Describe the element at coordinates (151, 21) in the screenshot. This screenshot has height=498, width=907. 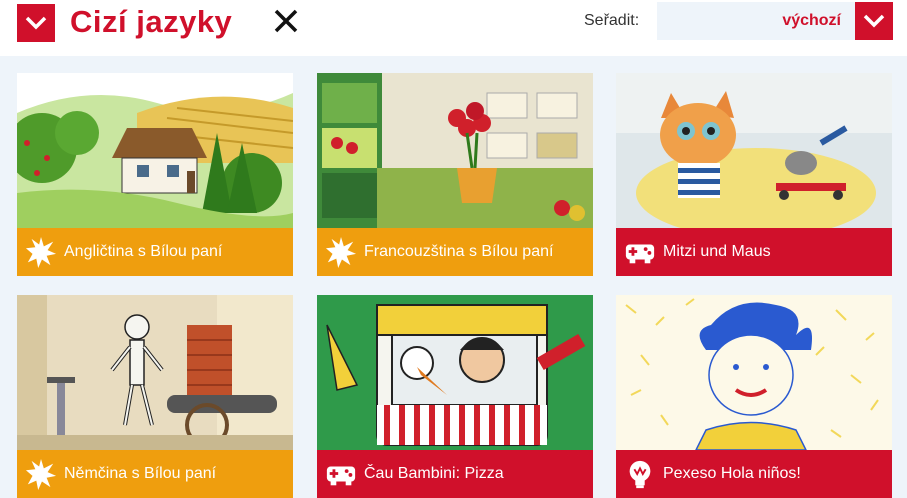
I see `page-title: Cizí jazyky` at that location.